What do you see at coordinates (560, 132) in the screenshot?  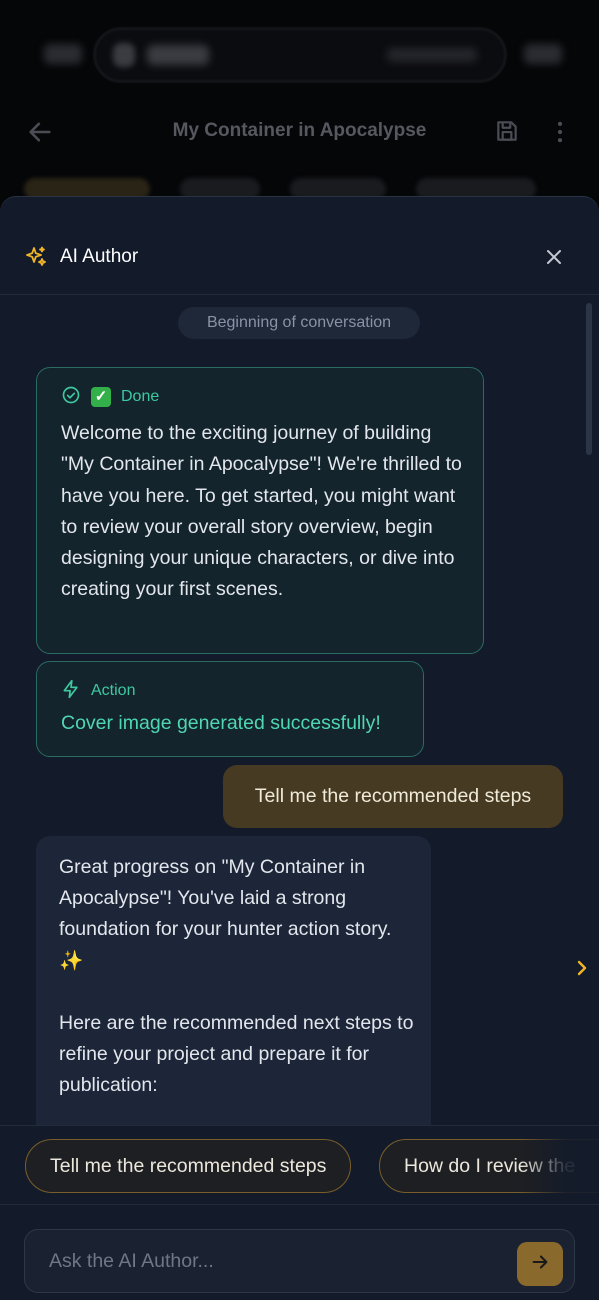 I see `more-vertical-icon` at bounding box center [560, 132].